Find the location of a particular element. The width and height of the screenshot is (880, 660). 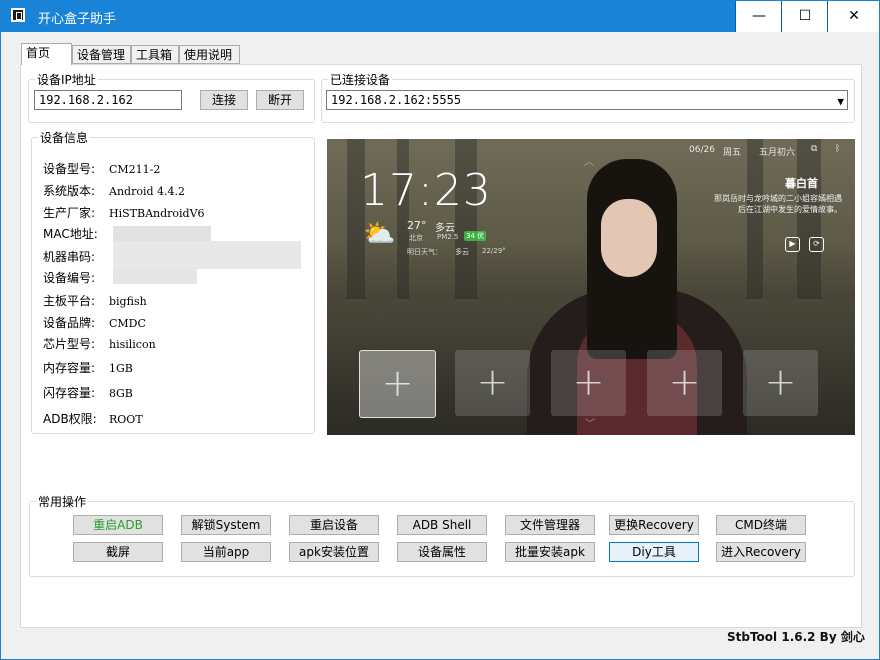

loop-icon: ⟳ is located at coordinates (816, 244).